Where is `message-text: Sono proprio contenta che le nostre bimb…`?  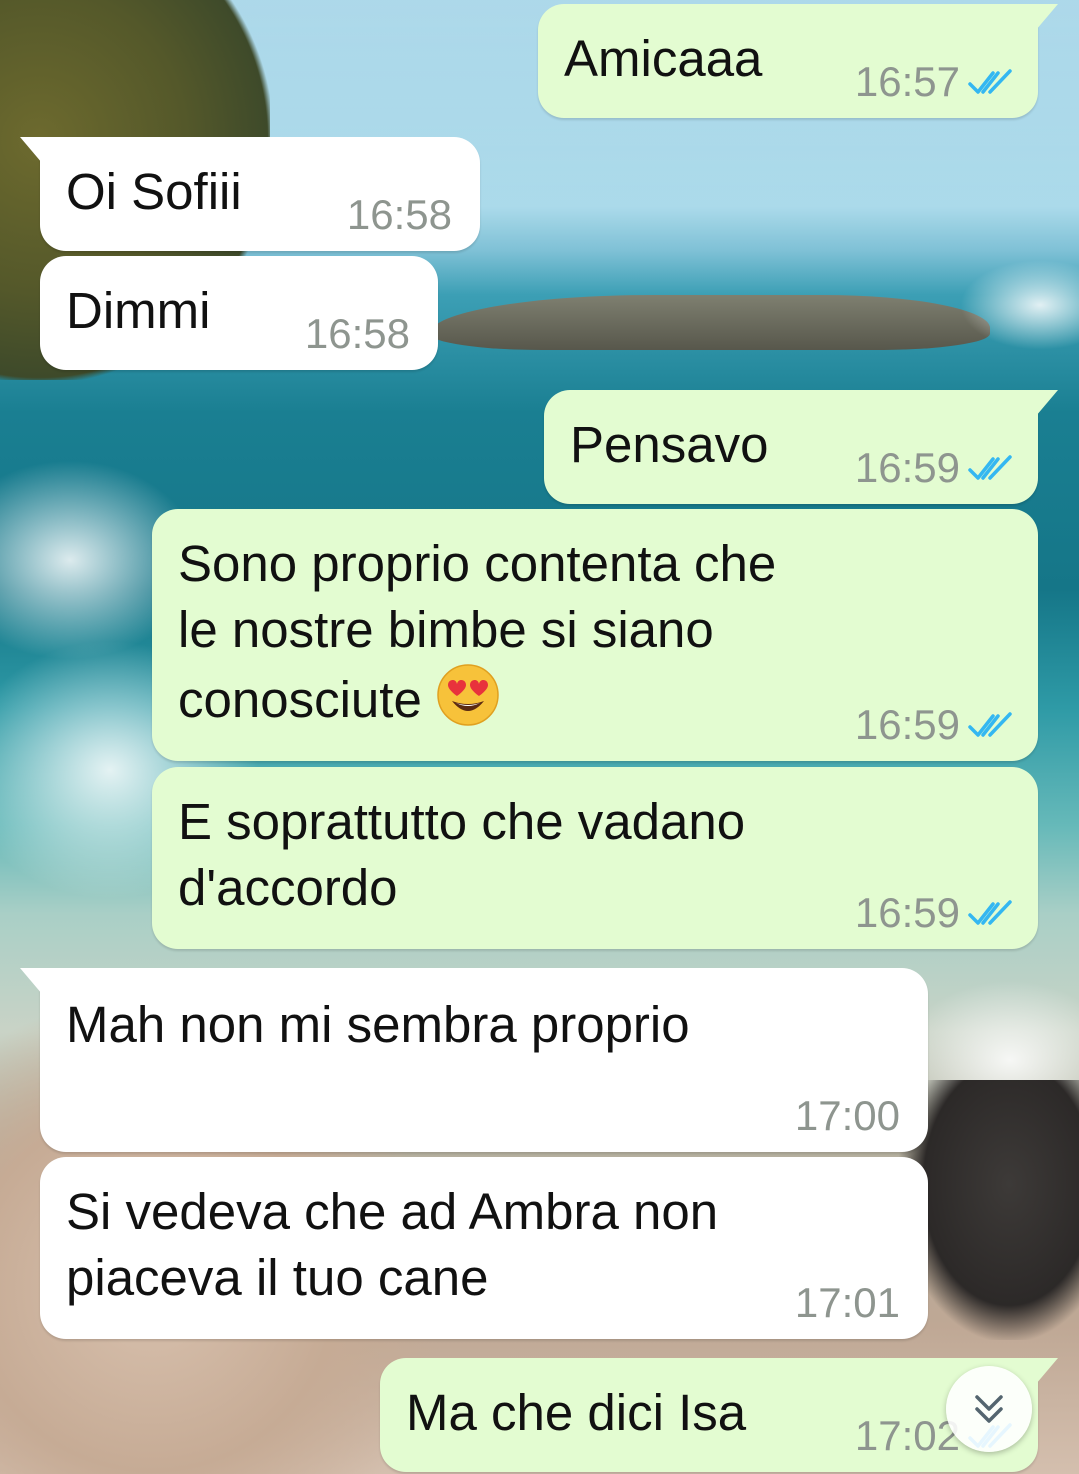
message-text: Sono proprio contenta che le nostre bimb… is located at coordinates (477, 632).